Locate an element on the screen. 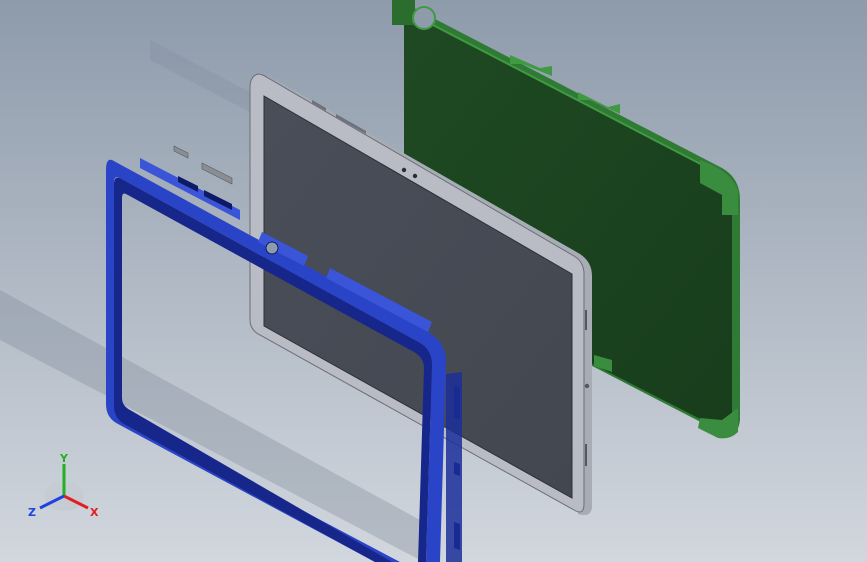 This screenshot has height=562, width=867. camera-cutout is located at coordinates (424, 18).